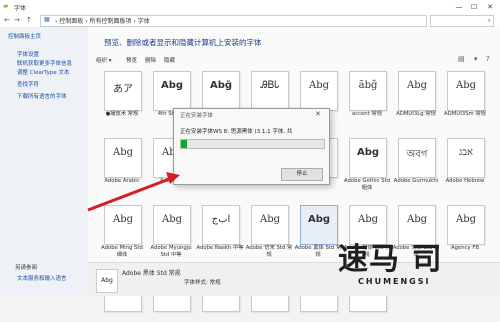  I want to click on font-sample-text: אבג, so click(466, 152).